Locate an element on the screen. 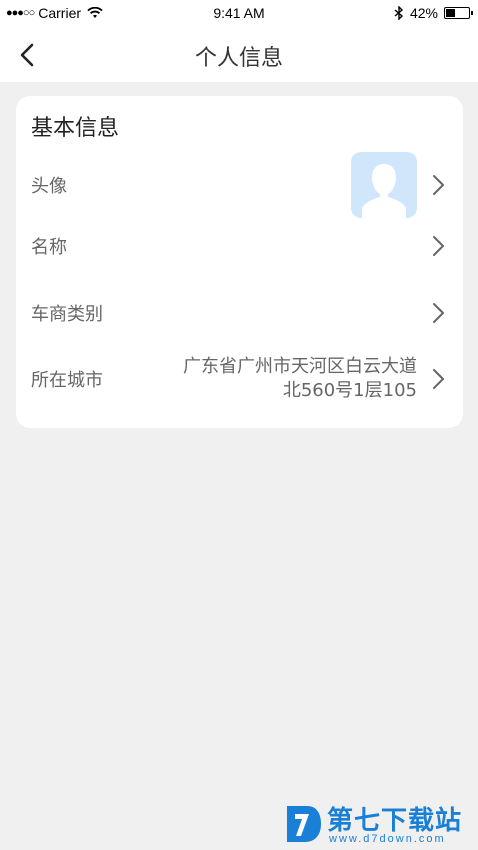 The image size is (478, 850). battery-cap is located at coordinates (472, 13).